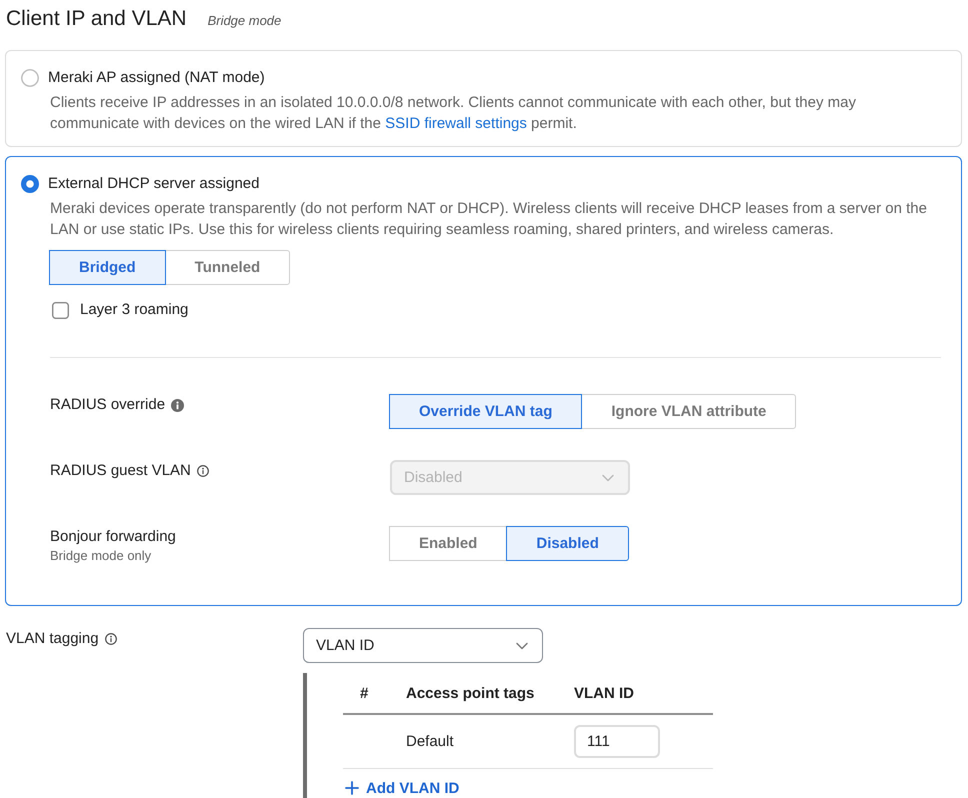 The image size is (968, 798). I want to click on setting-label: VLAN tagging, so click(52, 639).